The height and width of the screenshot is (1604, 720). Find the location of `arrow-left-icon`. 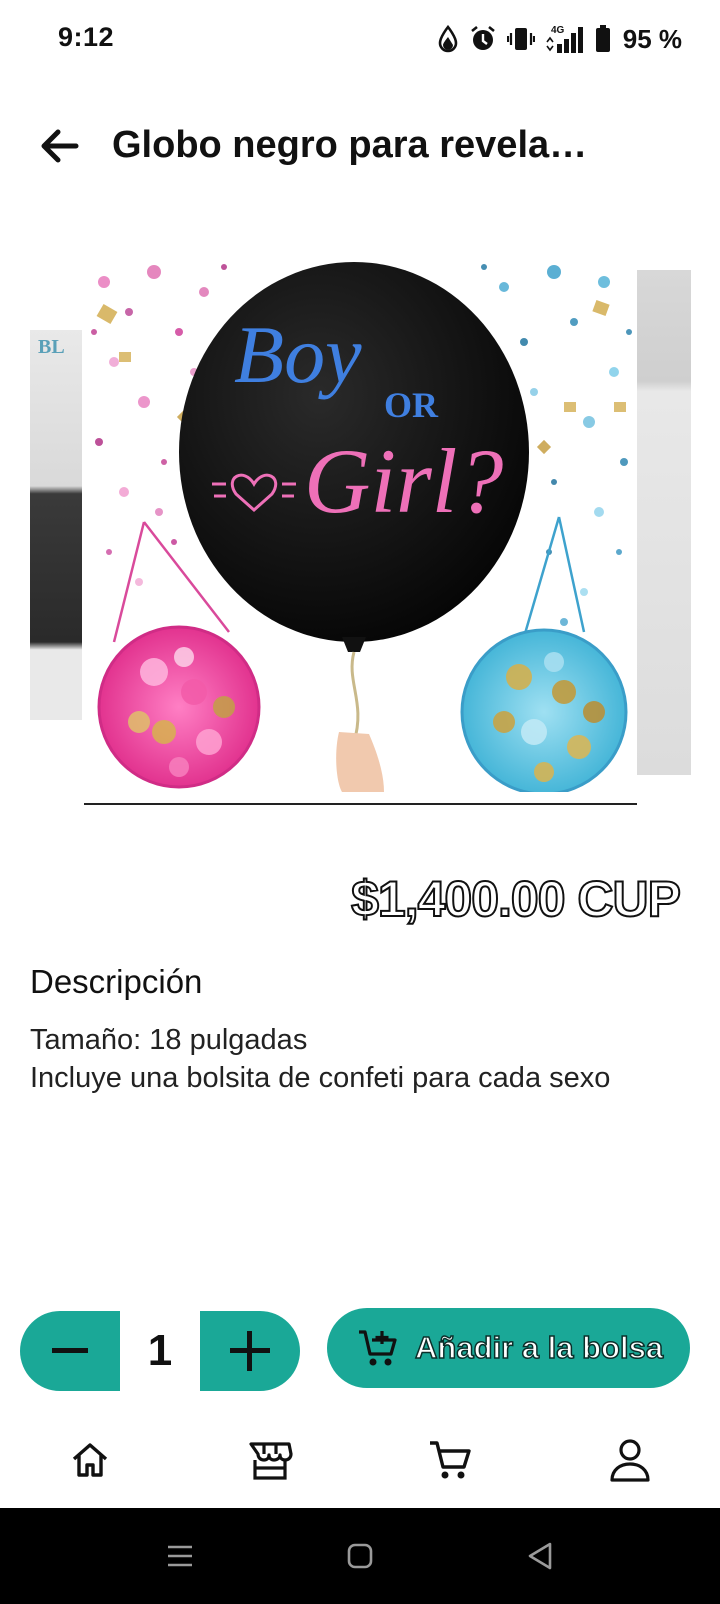

arrow-left-icon is located at coordinates (60, 146).